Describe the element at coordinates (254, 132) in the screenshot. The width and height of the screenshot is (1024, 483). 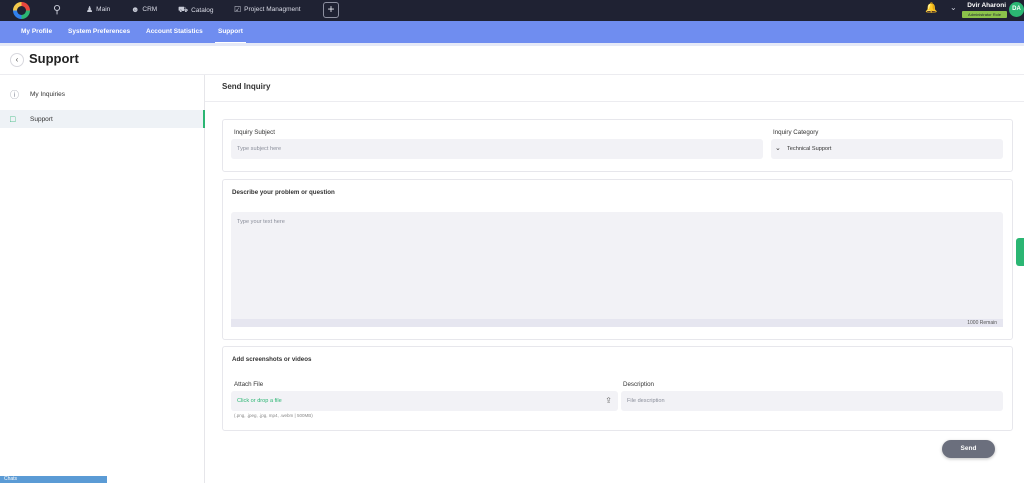
I see `subject-label: Inquiry Subject` at that location.